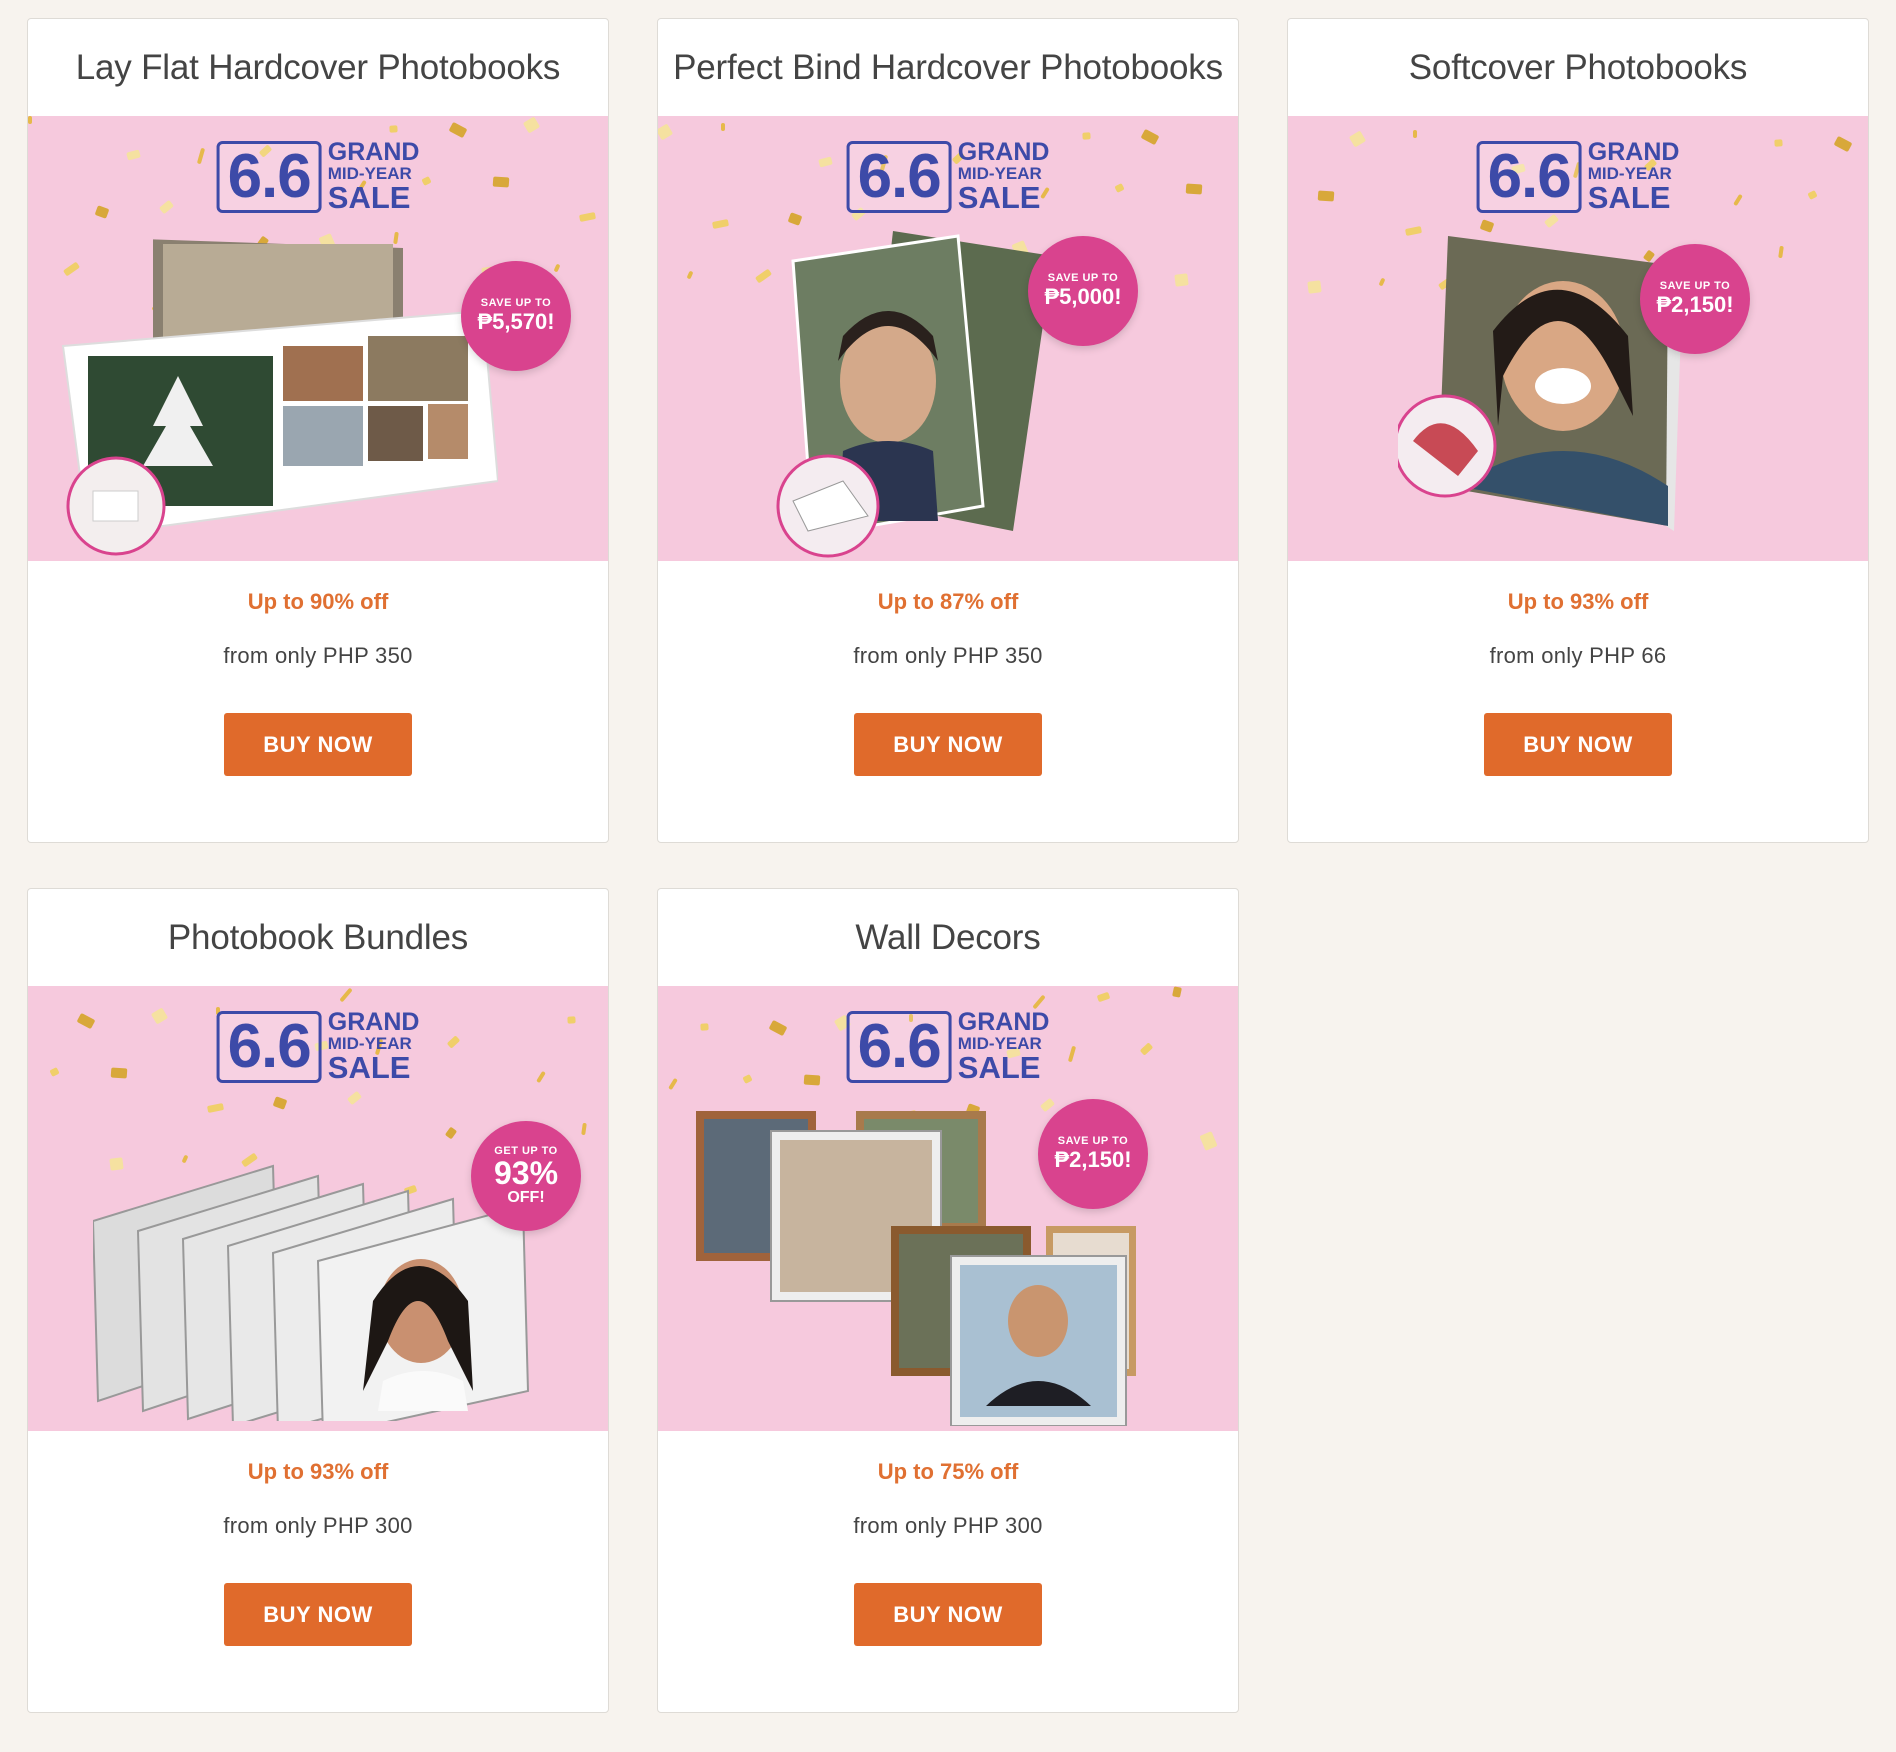 This screenshot has height=1752, width=1896. Describe the element at coordinates (279, 397) in the screenshot. I see `layflat-photobook-image` at that location.